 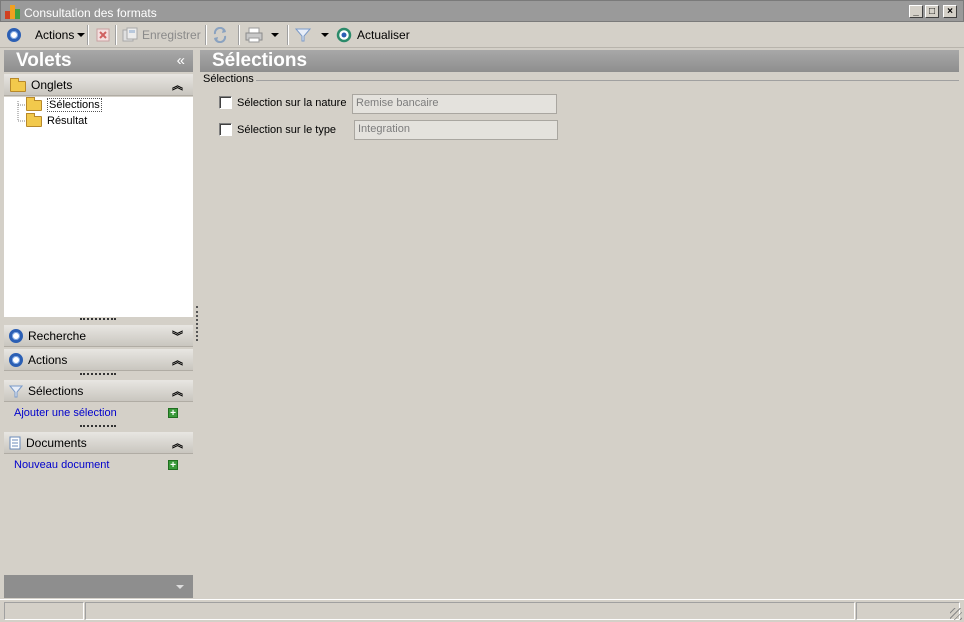 I want to click on delete-button, so click(x=103, y=35).